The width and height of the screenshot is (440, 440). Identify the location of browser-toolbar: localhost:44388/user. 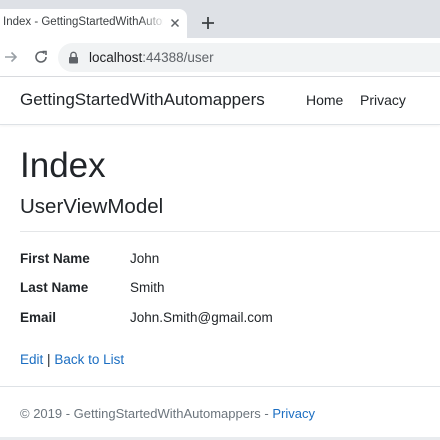
(220, 57).